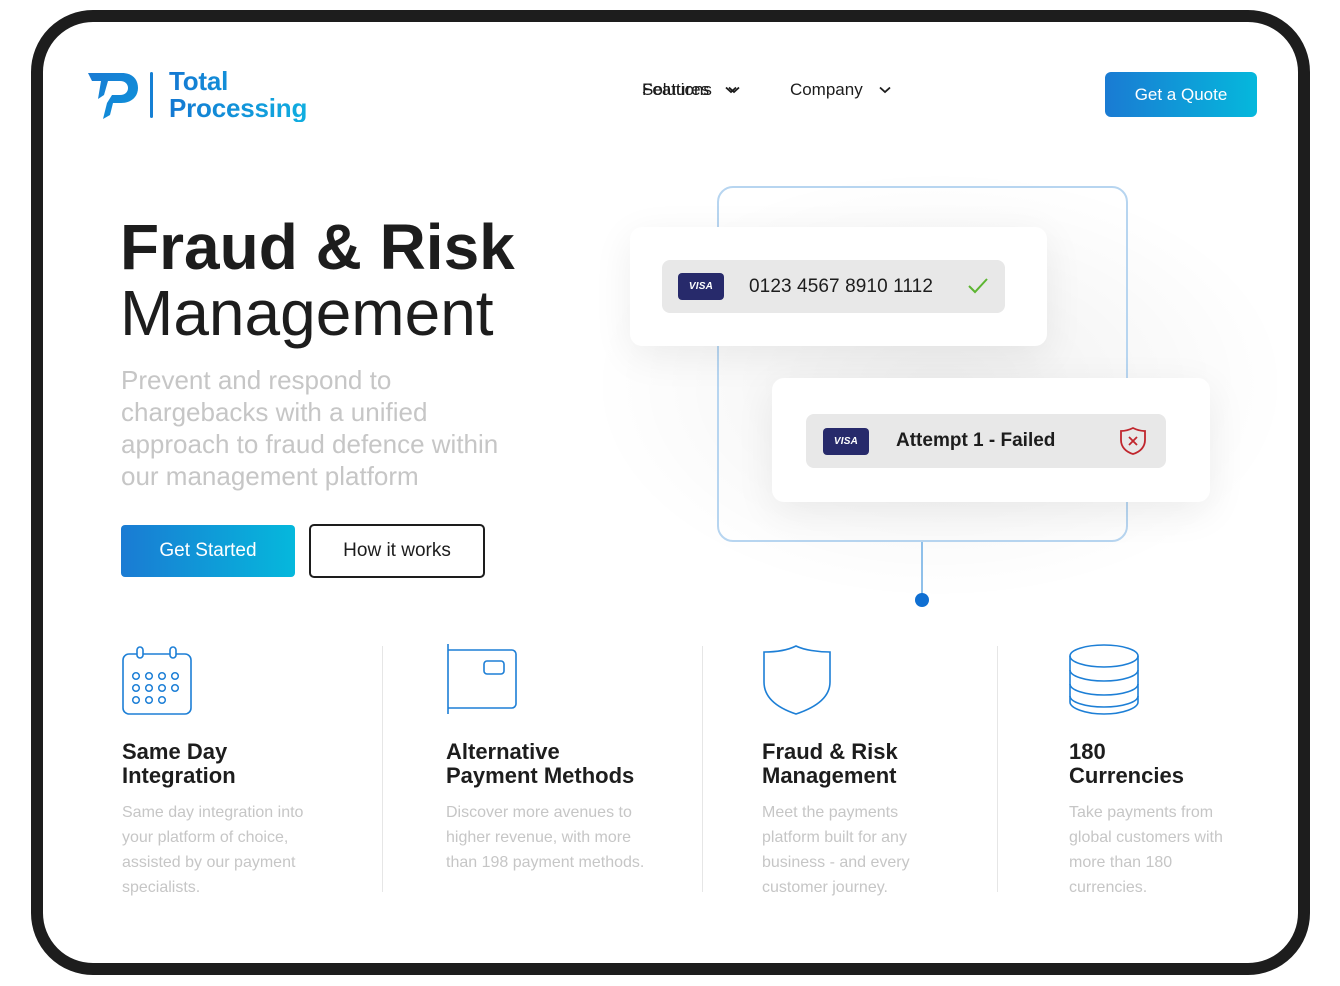  I want to click on page-title: Fraud & Risk Management, so click(317, 280).